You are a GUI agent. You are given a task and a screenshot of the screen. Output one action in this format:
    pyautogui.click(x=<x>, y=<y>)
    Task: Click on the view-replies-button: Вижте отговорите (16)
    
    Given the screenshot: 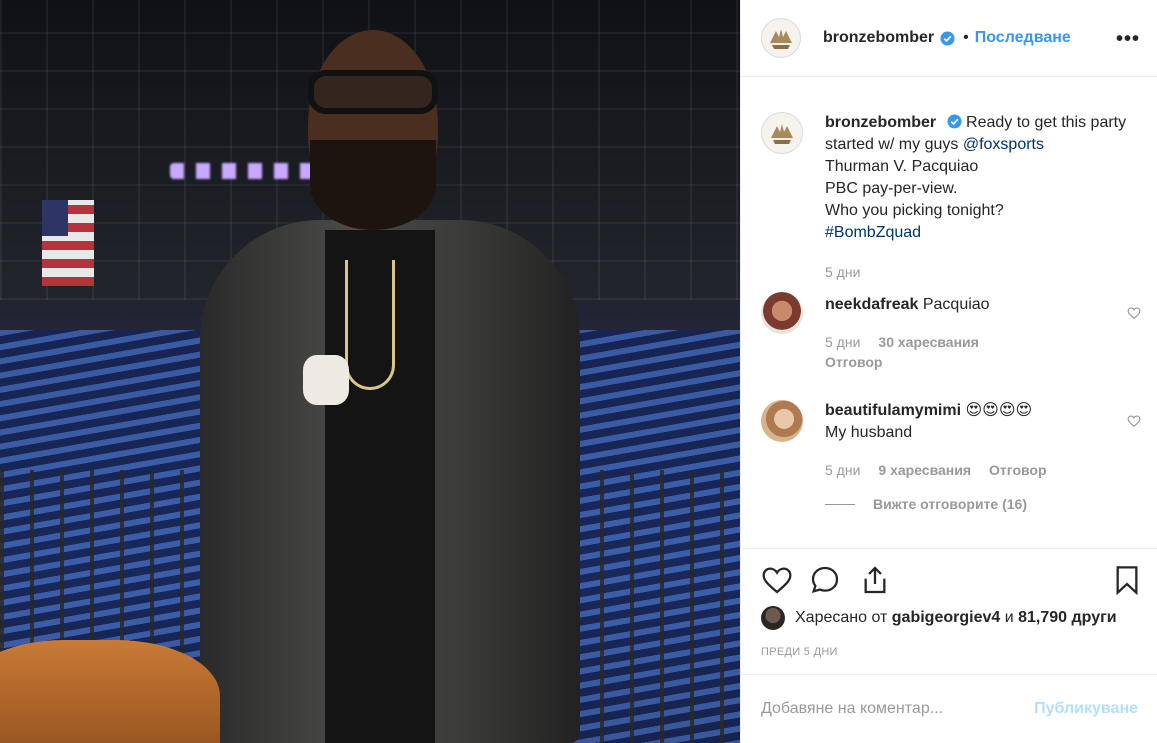 What is the action you would take?
    pyautogui.click(x=926, y=504)
    